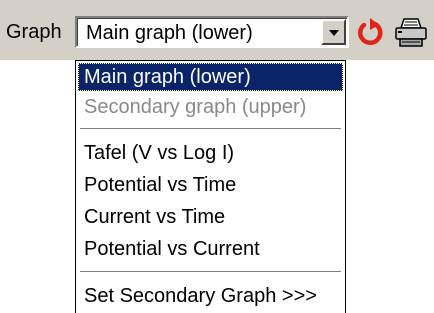 This screenshot has width=434, height=313. I want to click on dropdown-arrow-button, so click(333, 32).